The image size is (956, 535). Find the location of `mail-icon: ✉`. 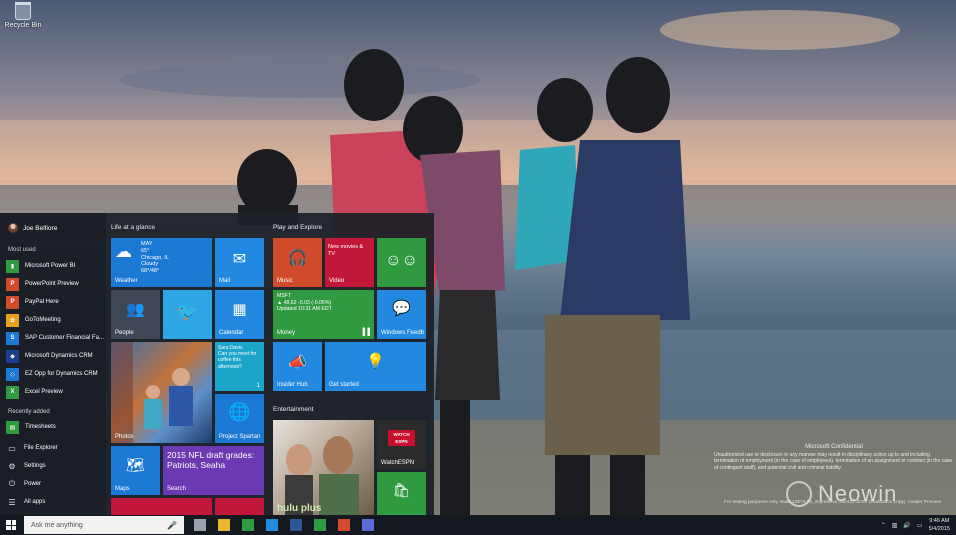

mail-icon: ✉ is located at coordinates (239, 259).